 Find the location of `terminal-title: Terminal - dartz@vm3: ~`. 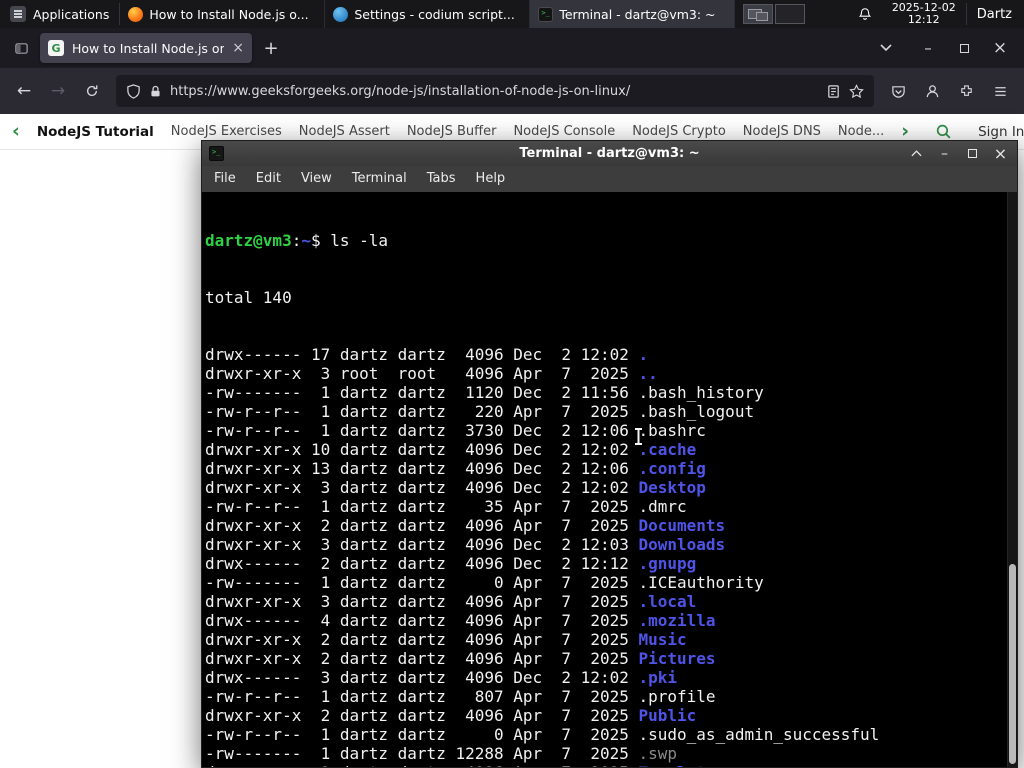

terminal-title: Terminal - dartz@vm3: ~ is located at coordinates (609, 153).